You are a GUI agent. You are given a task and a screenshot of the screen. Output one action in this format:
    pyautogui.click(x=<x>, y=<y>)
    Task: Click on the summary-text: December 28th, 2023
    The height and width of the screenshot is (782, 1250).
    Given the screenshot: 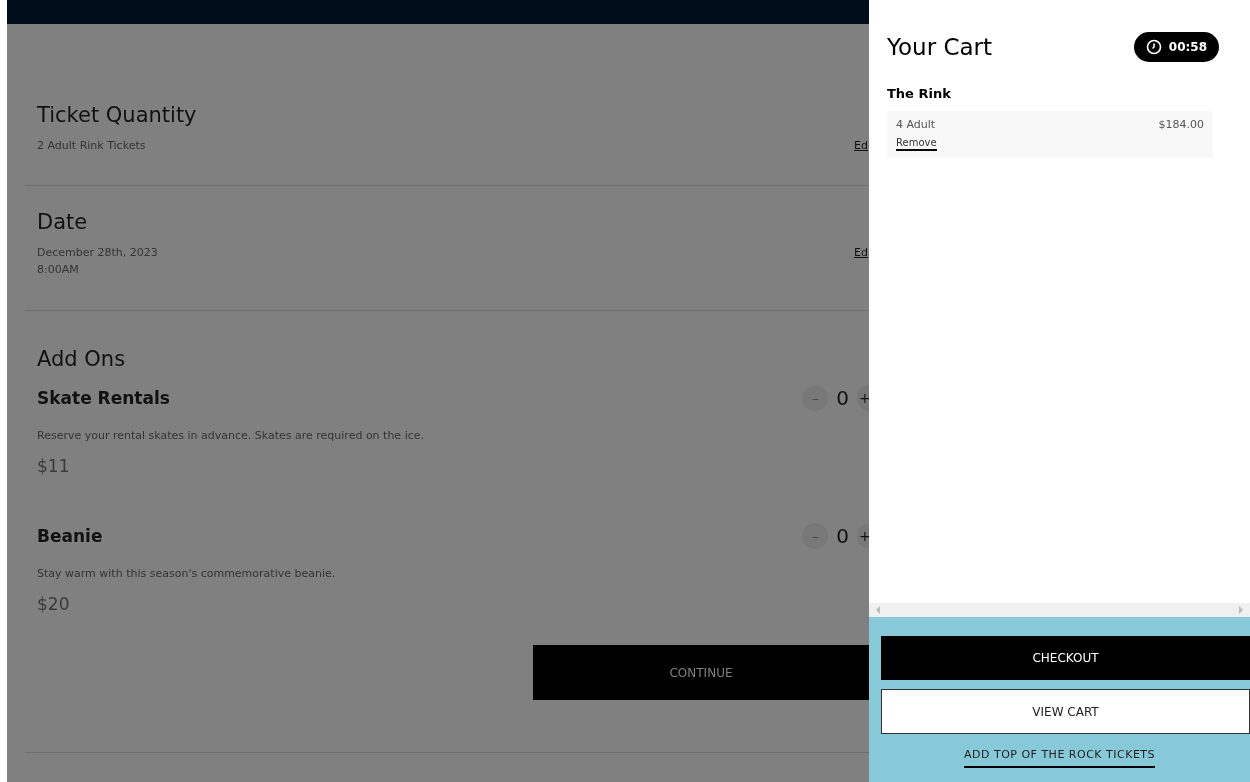 What is the action you would take?
    pyautogui.click(x=97, y=252)
    